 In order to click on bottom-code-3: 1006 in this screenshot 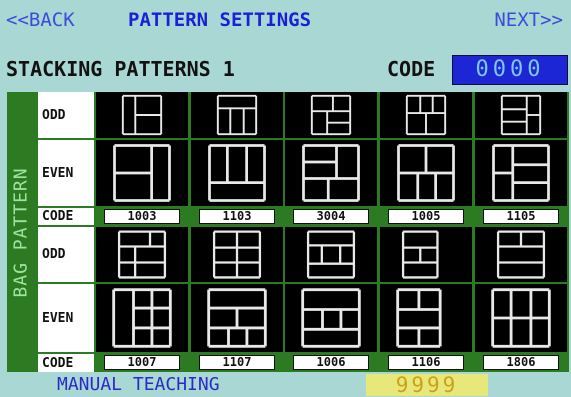, I will do `click(331, 362)`.